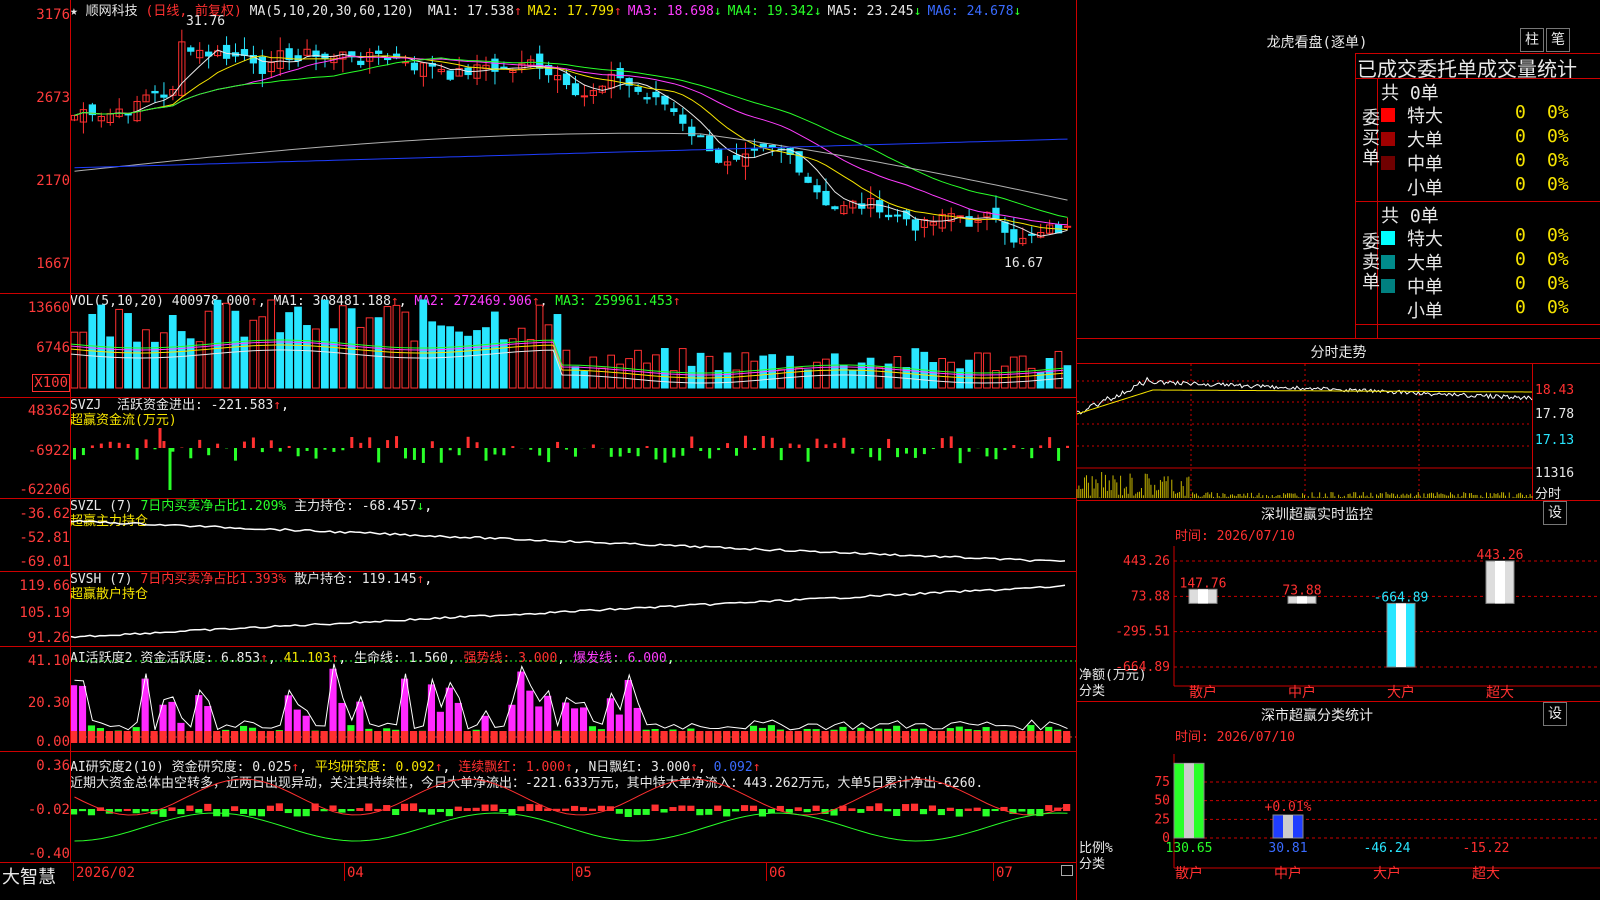 The width and height of the screenshot is (1600, 900). I want to click on order-count: 0, so click(1520, 283).